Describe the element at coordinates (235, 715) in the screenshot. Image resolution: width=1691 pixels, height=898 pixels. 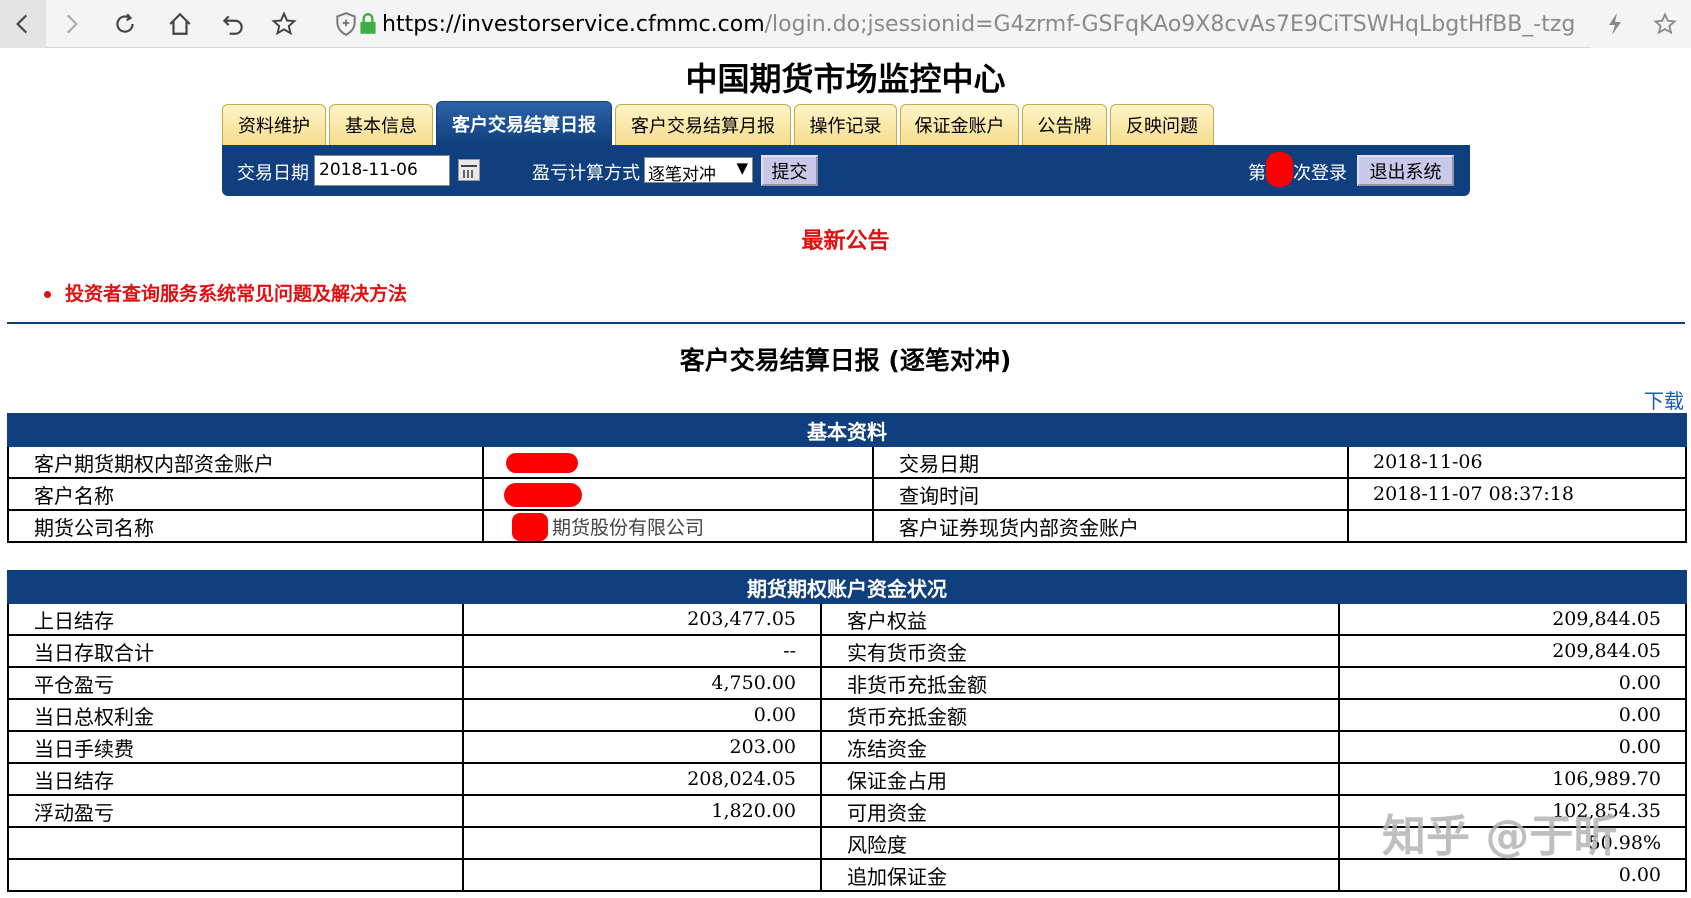
I see `label-cell: 当日总权利金` at that location.